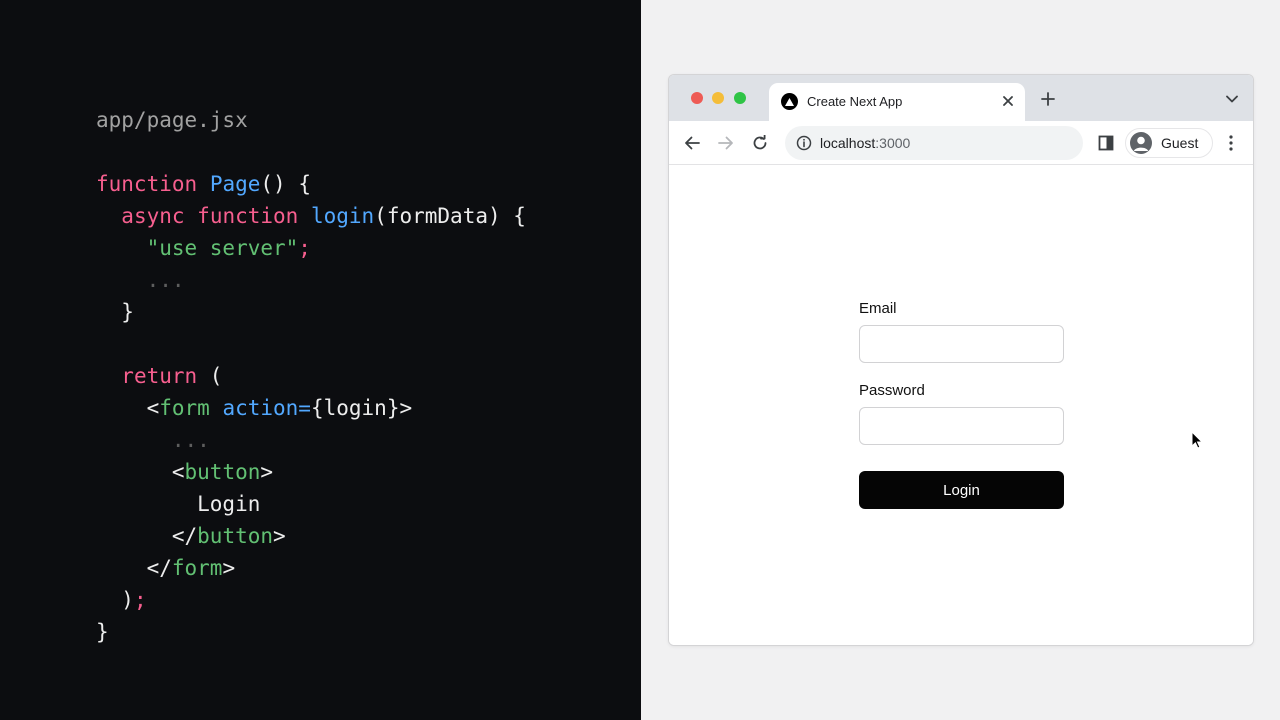  I want to click on login-form: Email Password Login, so click(961, 404).